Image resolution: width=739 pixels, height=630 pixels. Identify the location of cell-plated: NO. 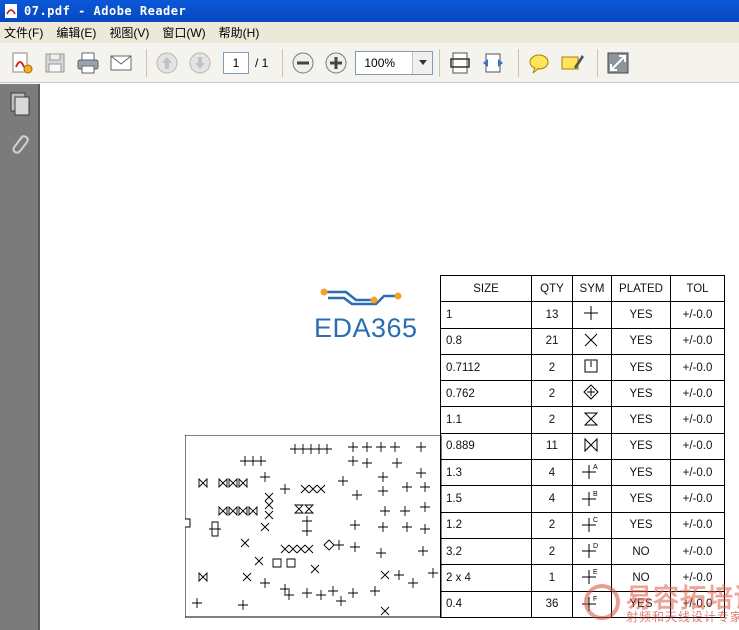
(641, 551).